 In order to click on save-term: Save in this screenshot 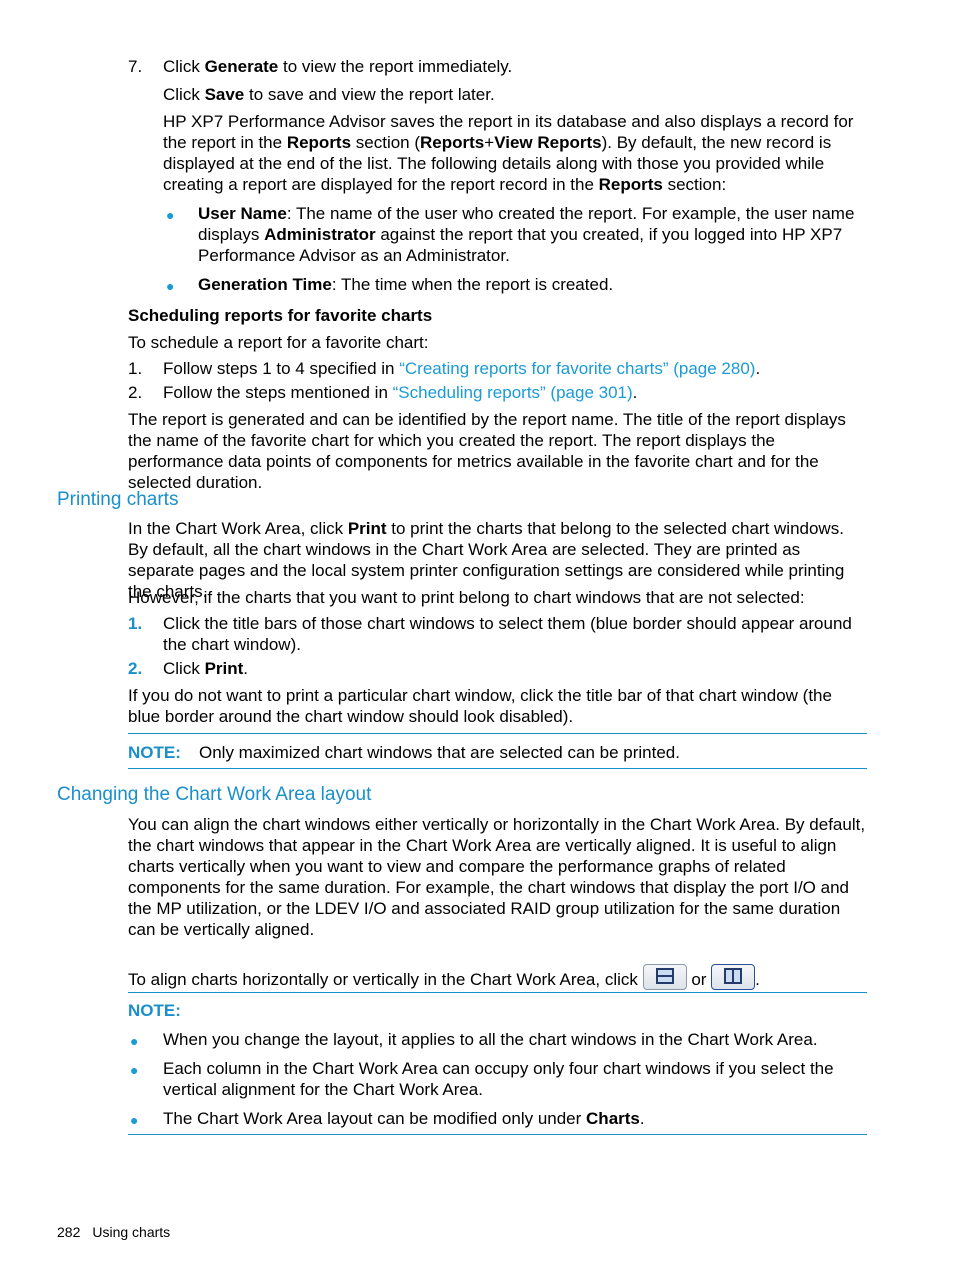, I will do `click(224, 94)`.